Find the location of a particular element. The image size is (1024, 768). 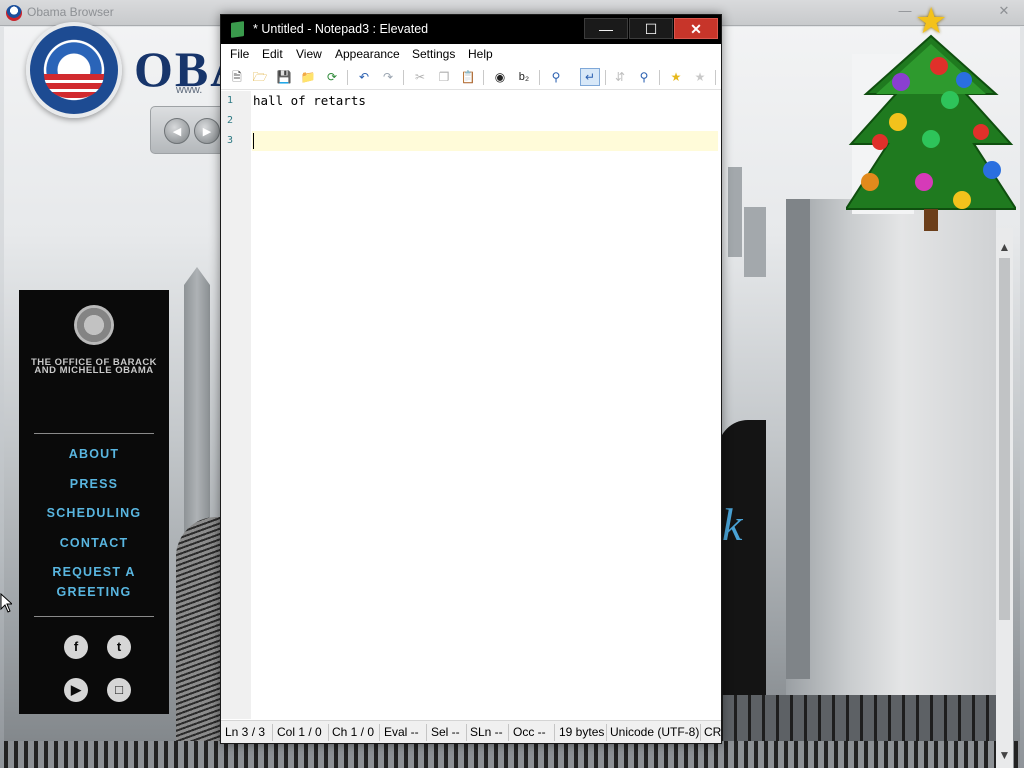

status-eval: Eval -- is located at coordinates (401, 732).